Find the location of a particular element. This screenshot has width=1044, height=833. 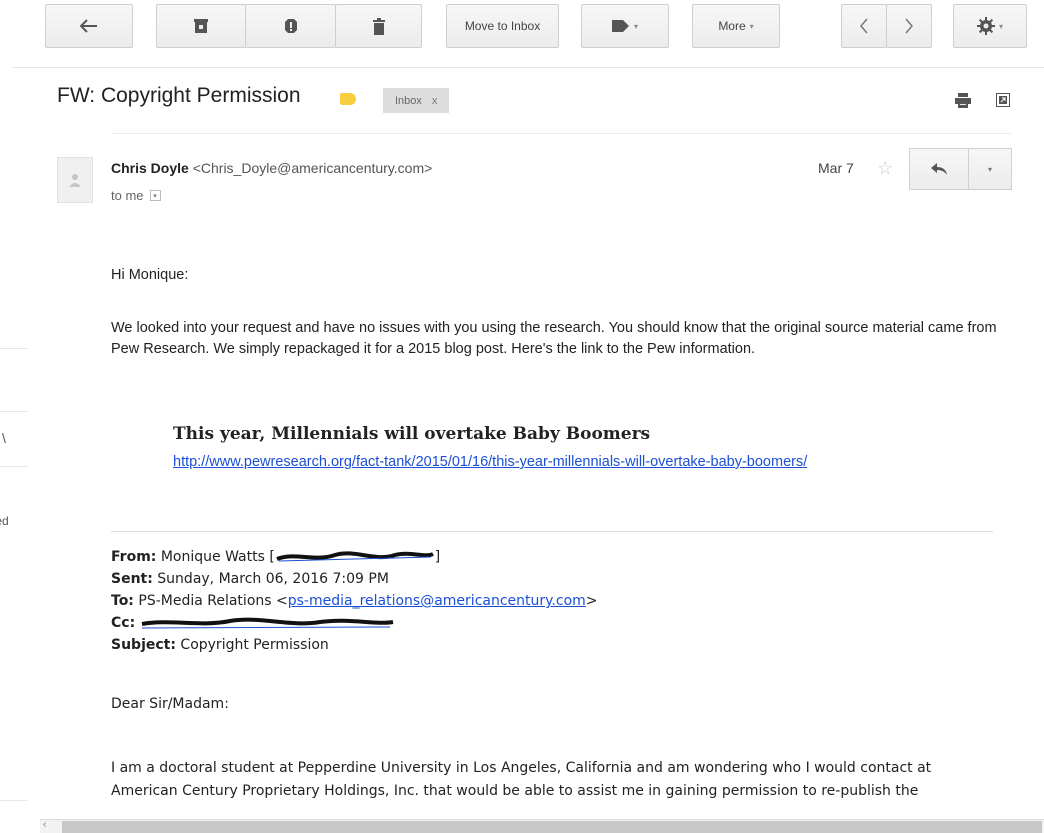

email-subject: FW: Copyright Permission is located at coordinates (179, 95).